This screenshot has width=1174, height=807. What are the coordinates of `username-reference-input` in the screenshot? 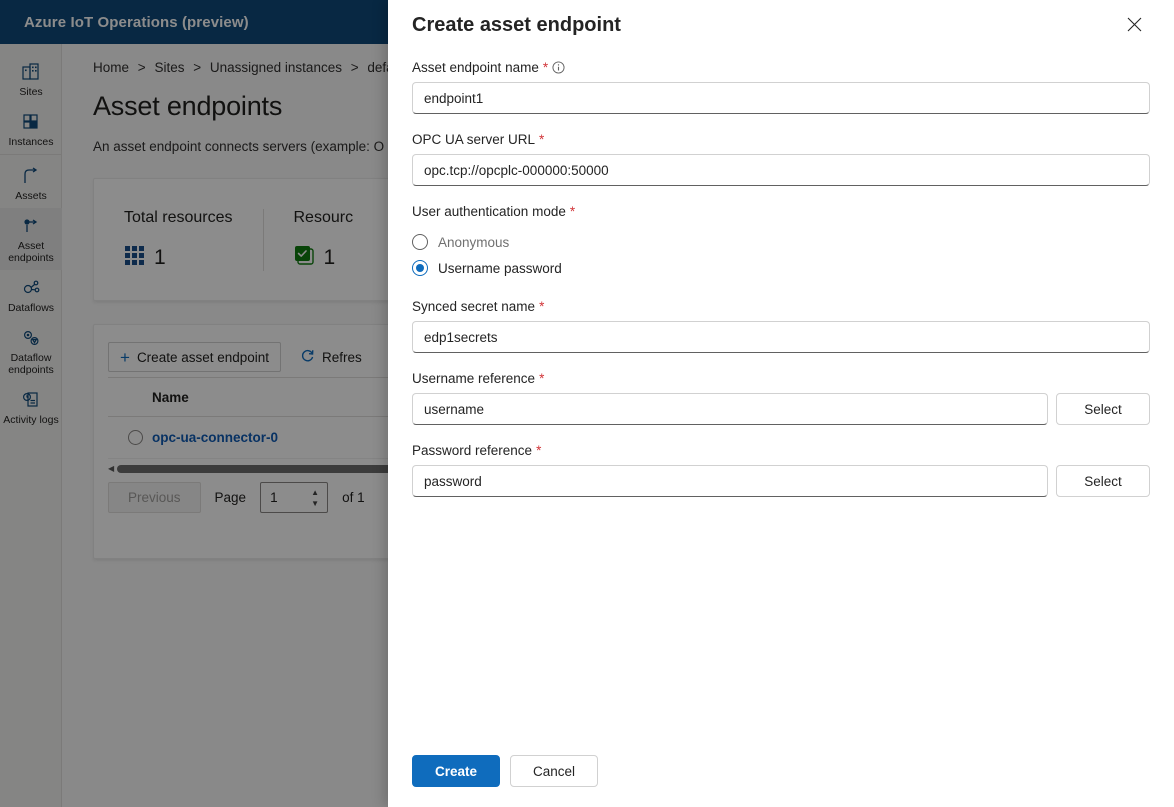 It's located at (730, 409).